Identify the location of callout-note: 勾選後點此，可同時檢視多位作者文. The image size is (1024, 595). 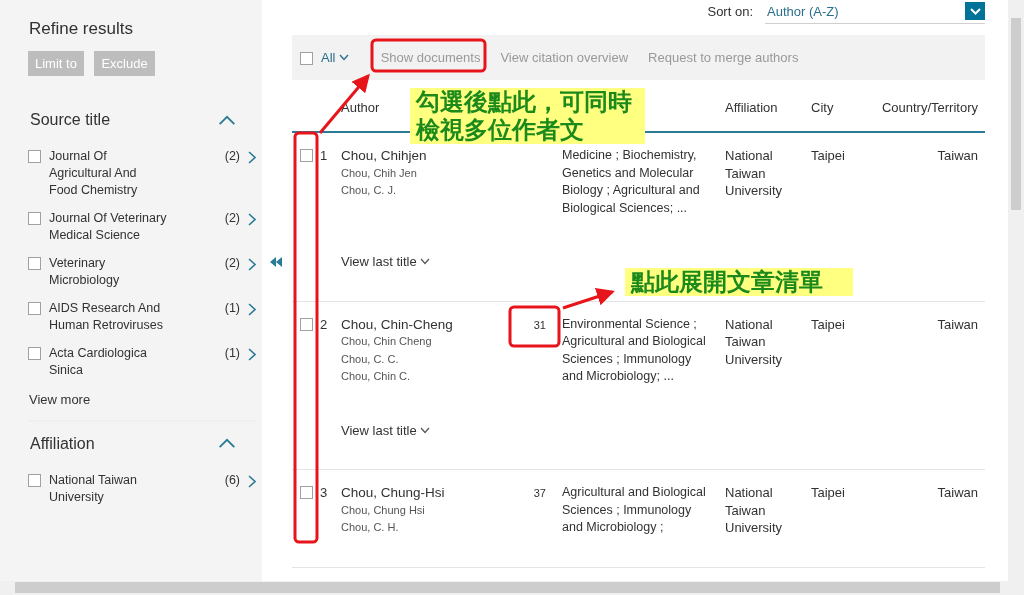
(527, 116).